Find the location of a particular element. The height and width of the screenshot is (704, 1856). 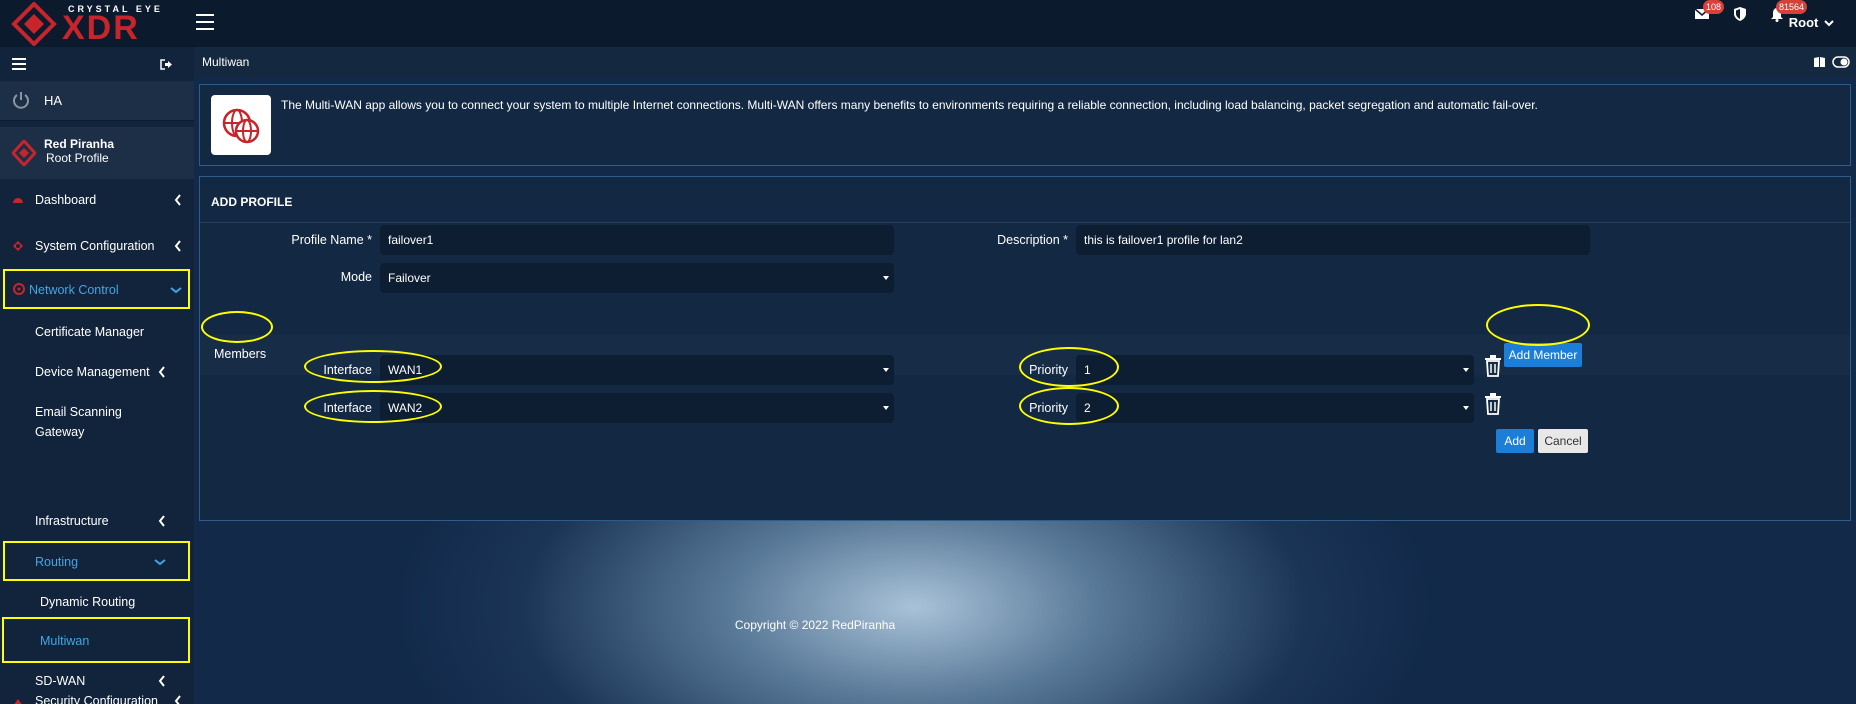

mail-icon: 108 is located at coordinates (1709, 11).